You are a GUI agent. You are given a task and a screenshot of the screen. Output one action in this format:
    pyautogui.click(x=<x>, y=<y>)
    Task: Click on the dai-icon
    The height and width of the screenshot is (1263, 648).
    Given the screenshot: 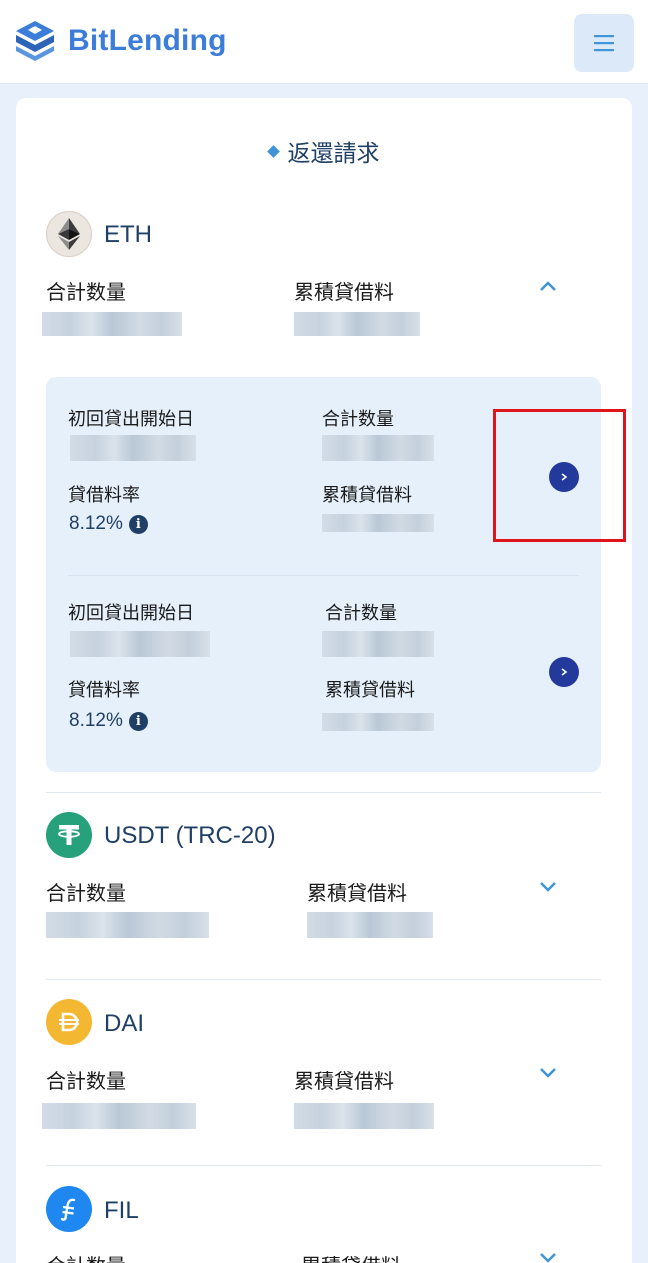 What is the action you would take?
    pyautogui.click(x=69, y=1022)
    